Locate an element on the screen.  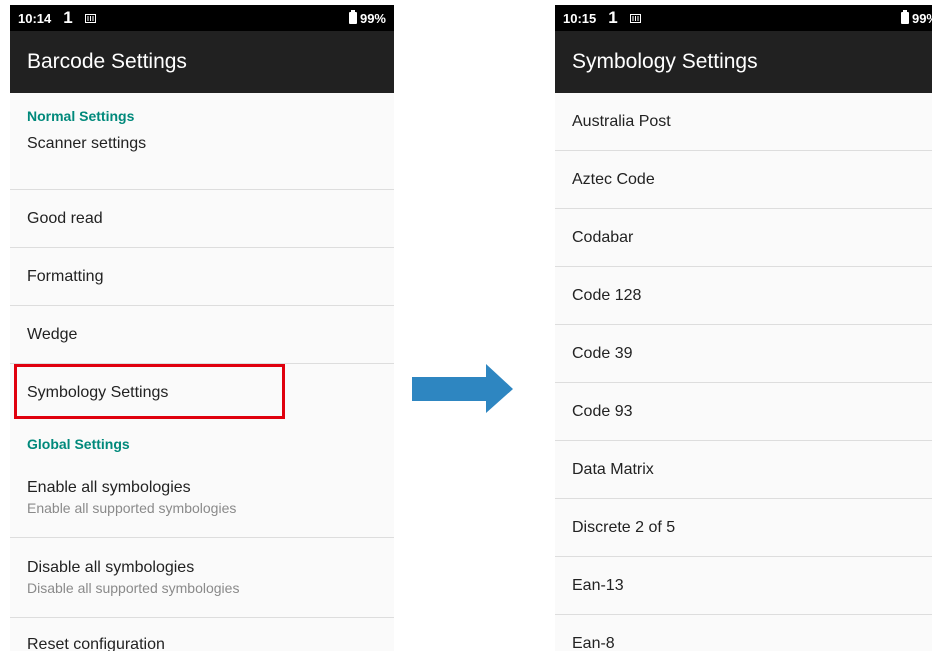
pref-title: Disable all symbologies is located at coordinates (111, 567).